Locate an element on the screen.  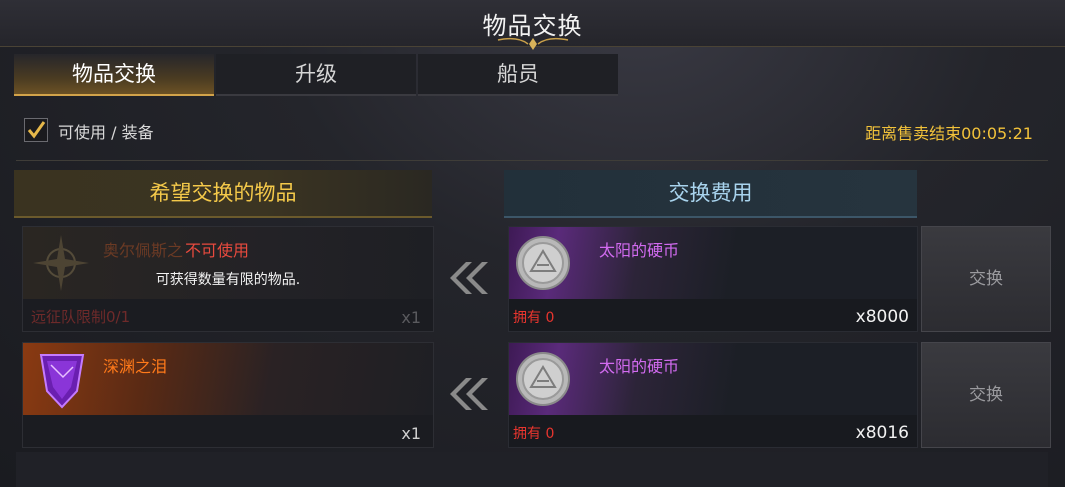
checkmark-icon is located at coordinates (36, 130).